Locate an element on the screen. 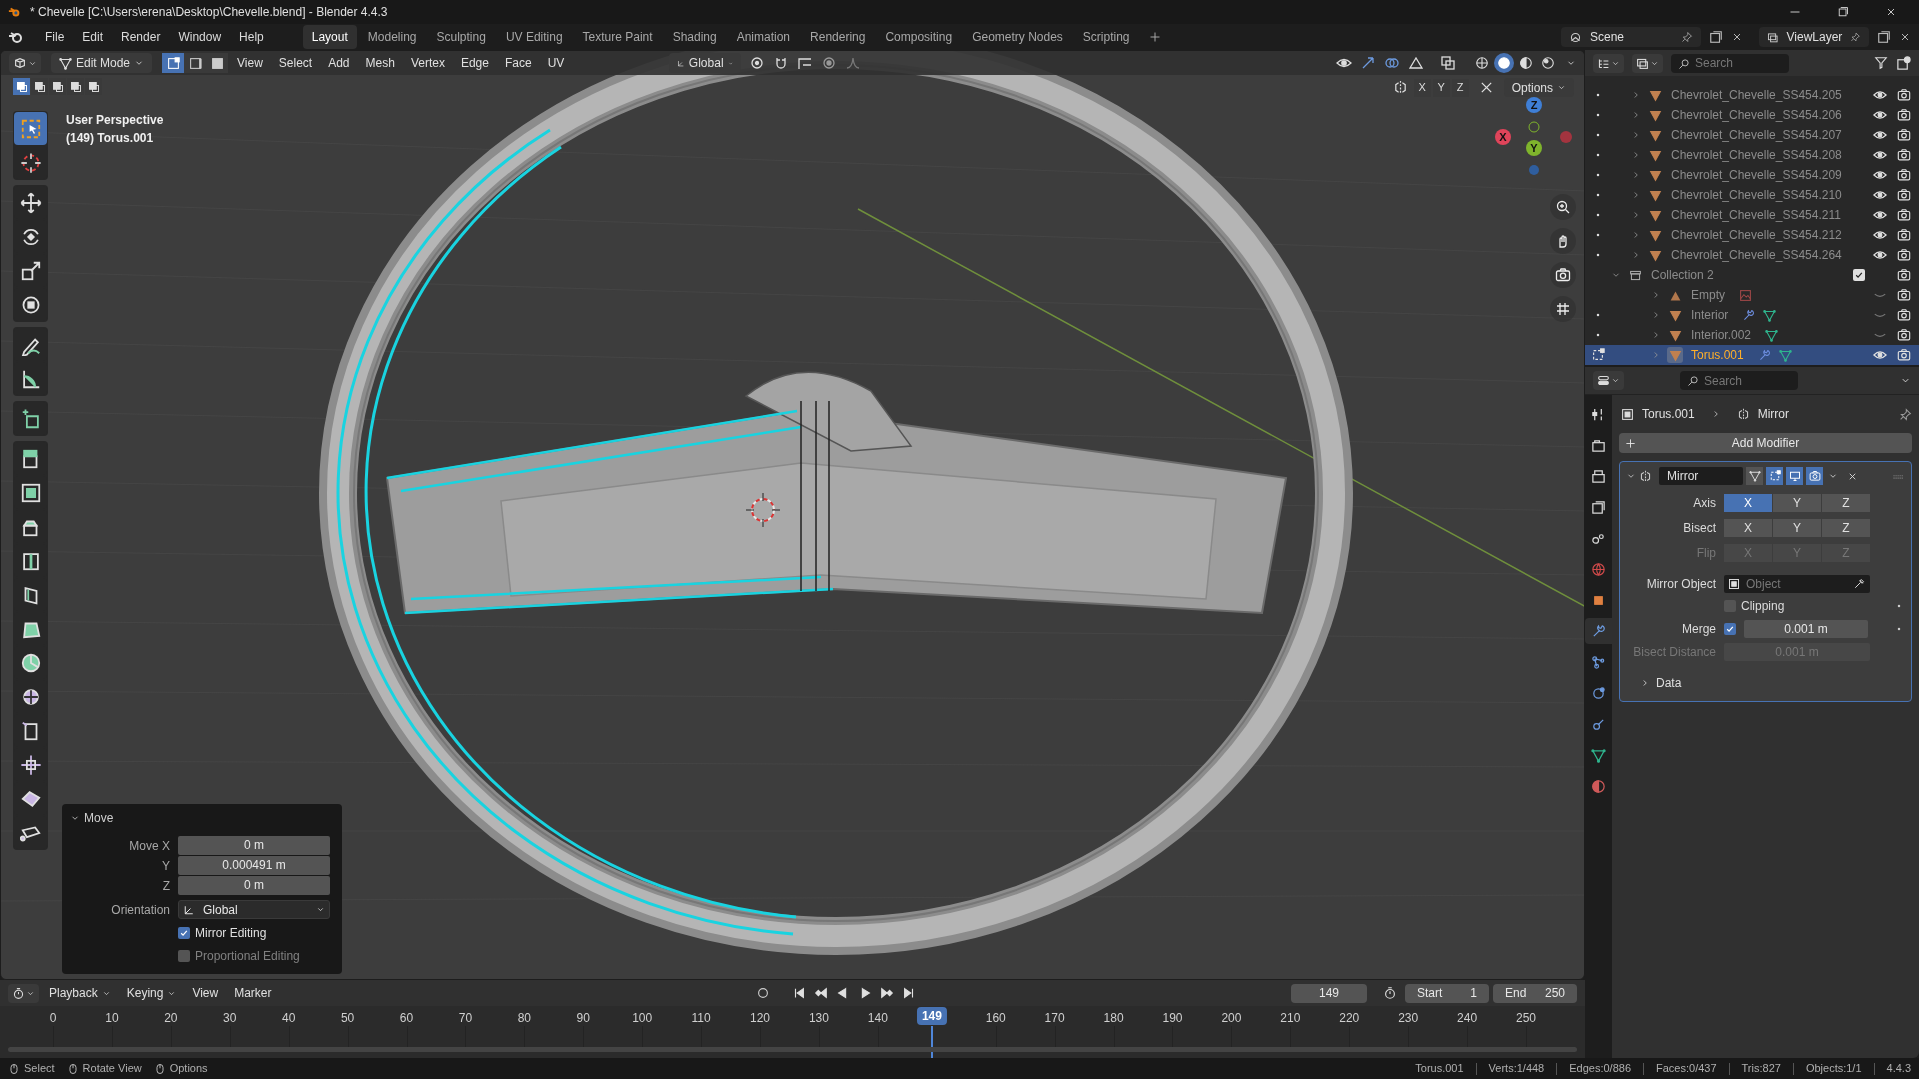  outliner-item-name: Chevrolet_Chevelle_SS454.210 is located at coordinates (1756, 195).